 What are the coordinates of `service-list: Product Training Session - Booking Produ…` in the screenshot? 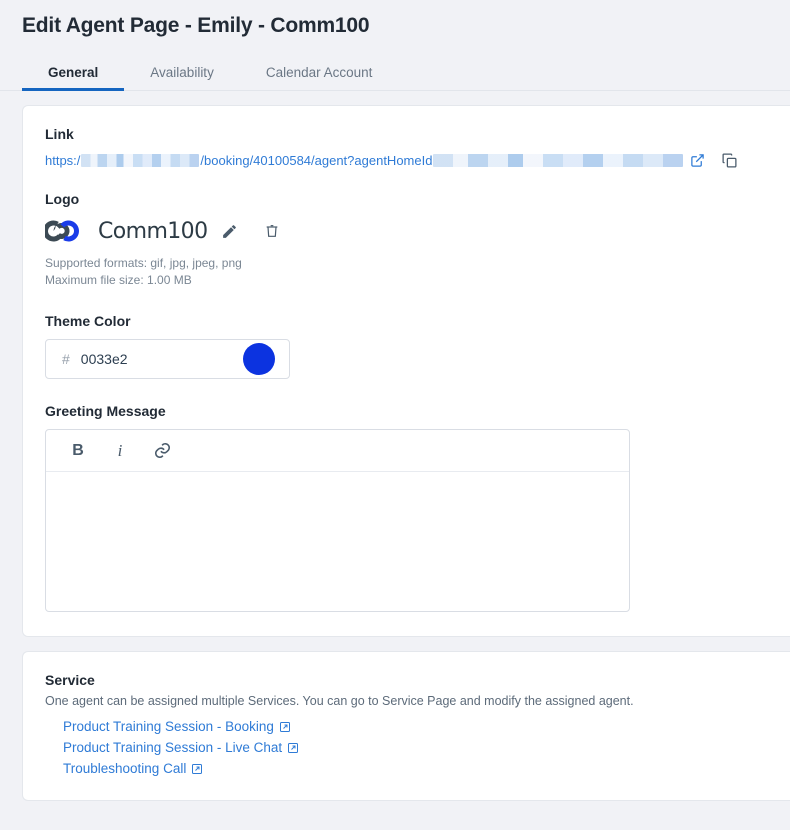 It's located at (406, 747).